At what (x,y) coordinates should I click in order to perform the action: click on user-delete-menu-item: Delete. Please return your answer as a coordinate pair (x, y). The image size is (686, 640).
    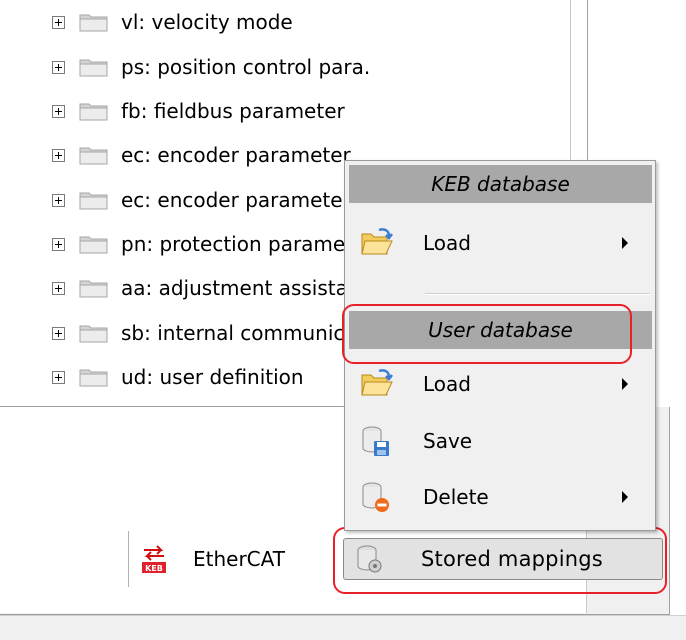
    Looking at the image, I should click on (500, 497).